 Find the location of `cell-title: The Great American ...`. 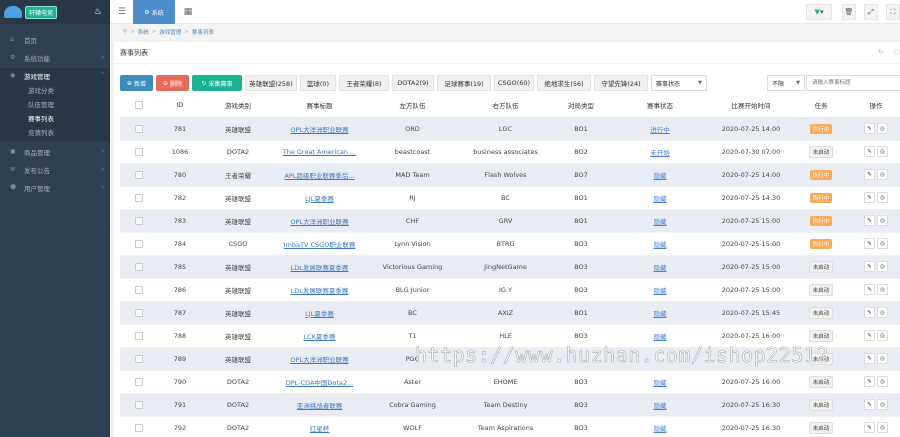

cell-title: The Great American ... is located at coordinates (320, 152).